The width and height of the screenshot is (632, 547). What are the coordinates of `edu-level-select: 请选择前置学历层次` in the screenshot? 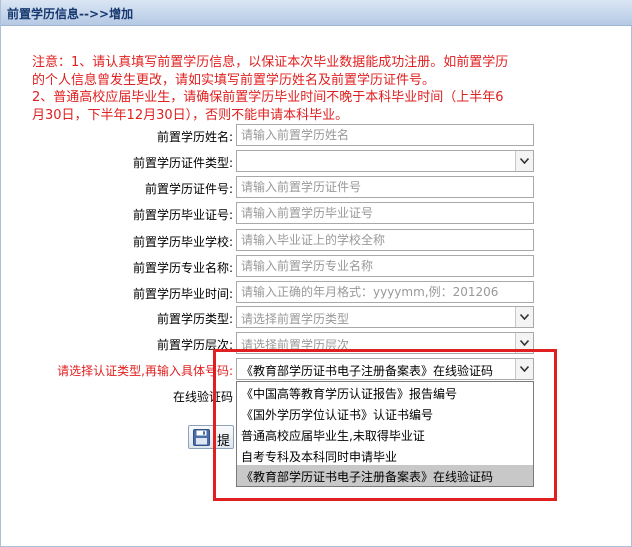 It's located at (385, 343).